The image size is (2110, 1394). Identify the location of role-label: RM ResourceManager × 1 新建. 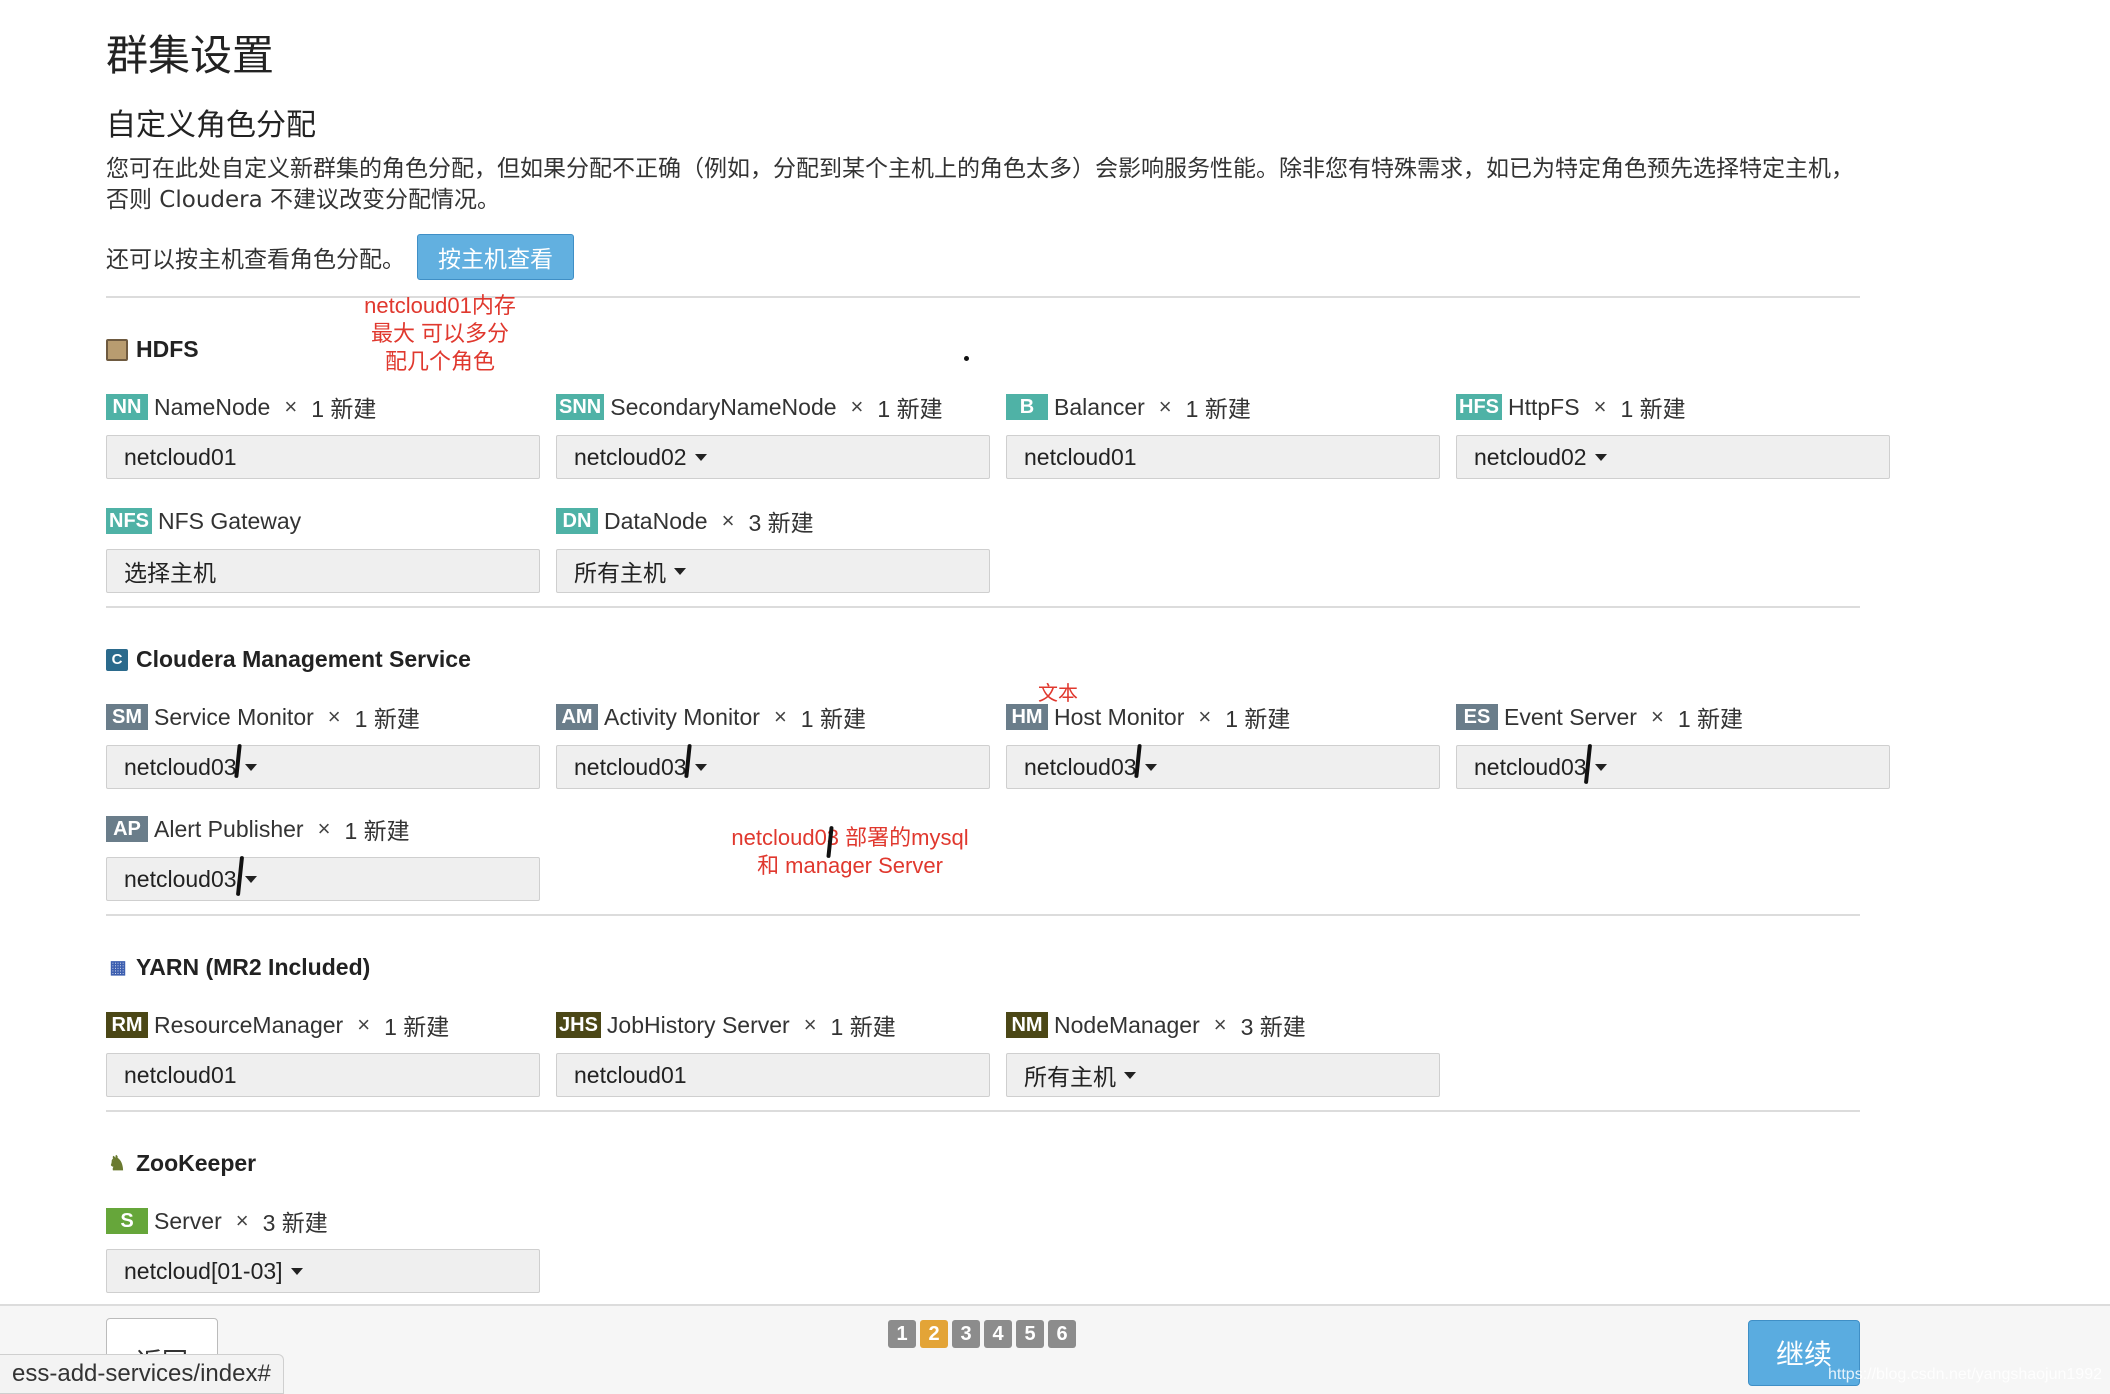
(323, 1025).